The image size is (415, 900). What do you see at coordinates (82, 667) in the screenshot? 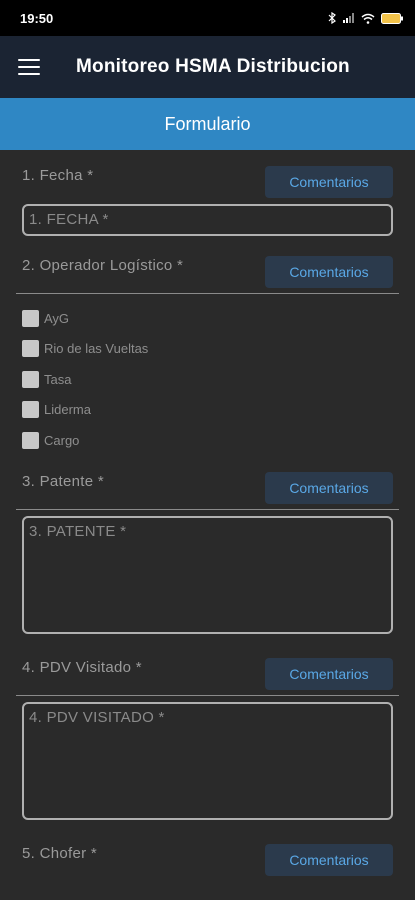
I see `question-label-pdv: 4. PDV Visitado *` at bounding box center [82, 667].